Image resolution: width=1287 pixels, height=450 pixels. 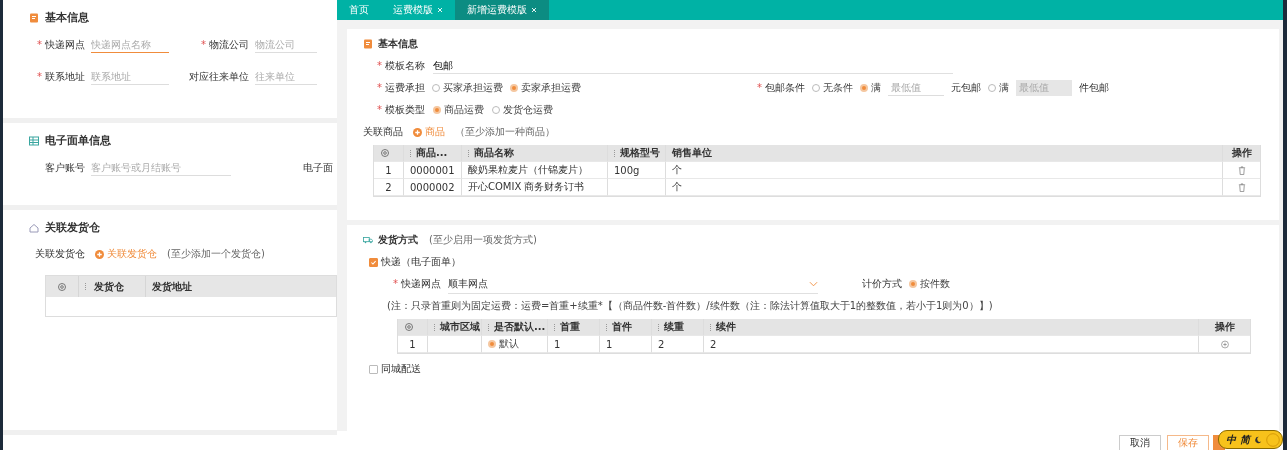 I want to click on field-label: * 联系地址, so click(x=60, y=77).